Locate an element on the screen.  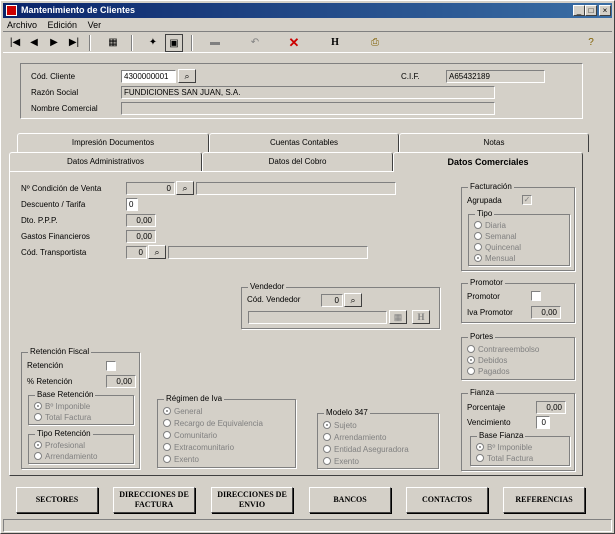
contactos-button: CONTACTOS is located at coordinates (447, 500).